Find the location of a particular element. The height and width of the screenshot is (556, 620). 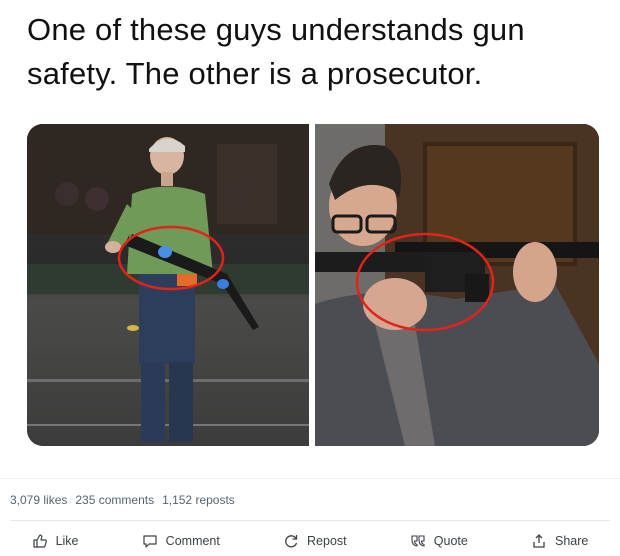

thumbs-up-icon is located at coordinates (40, 541).